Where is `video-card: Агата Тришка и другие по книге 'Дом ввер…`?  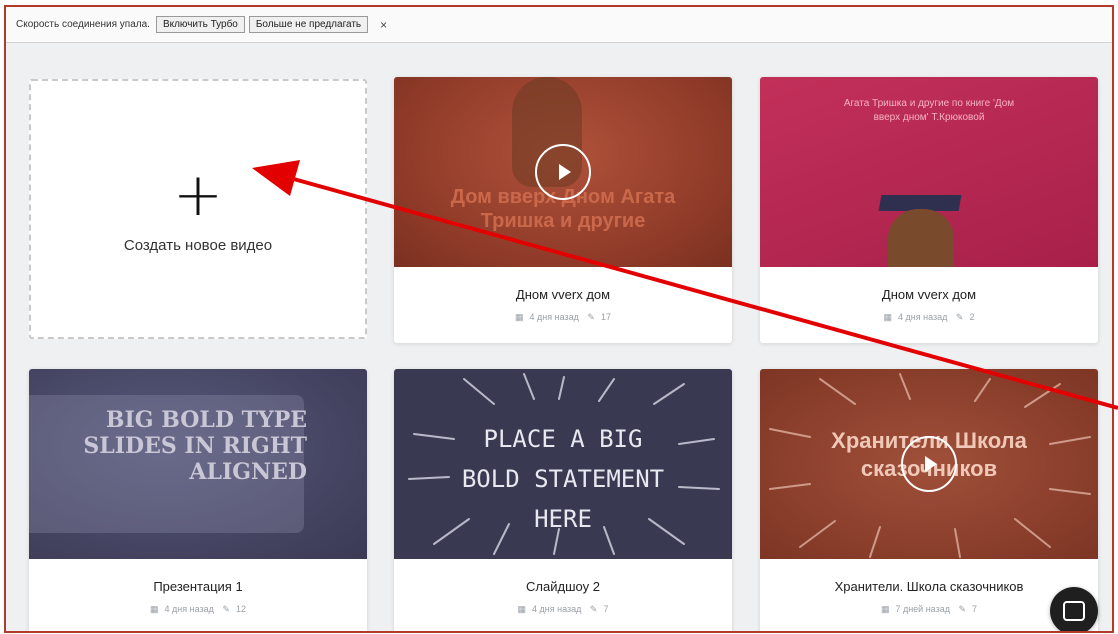
video-card: Агата Тришка и другие по книге 'Дом ввер… is located at coordinates (929, 210).